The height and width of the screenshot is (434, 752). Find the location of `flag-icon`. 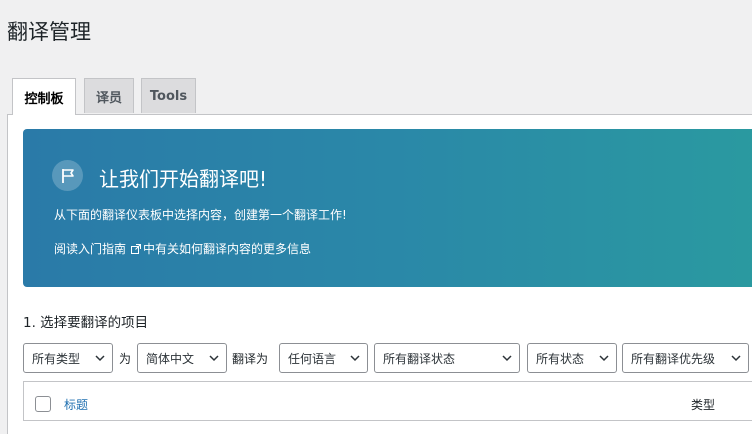

flag-icon is located at coordinates (67, 175).